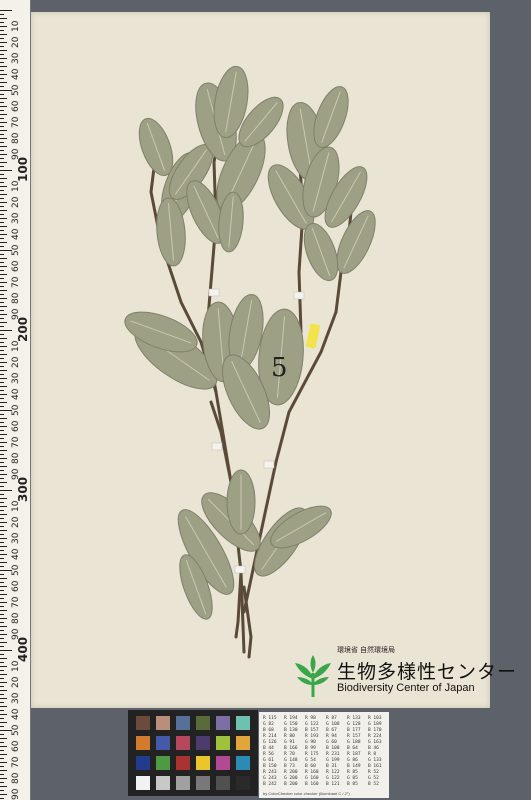 The image size is (531, 800). What do you see at coordinates (268, 760) in the screenshot?
I see `color-value-cell: G 61` at bounding box center [268, 760].